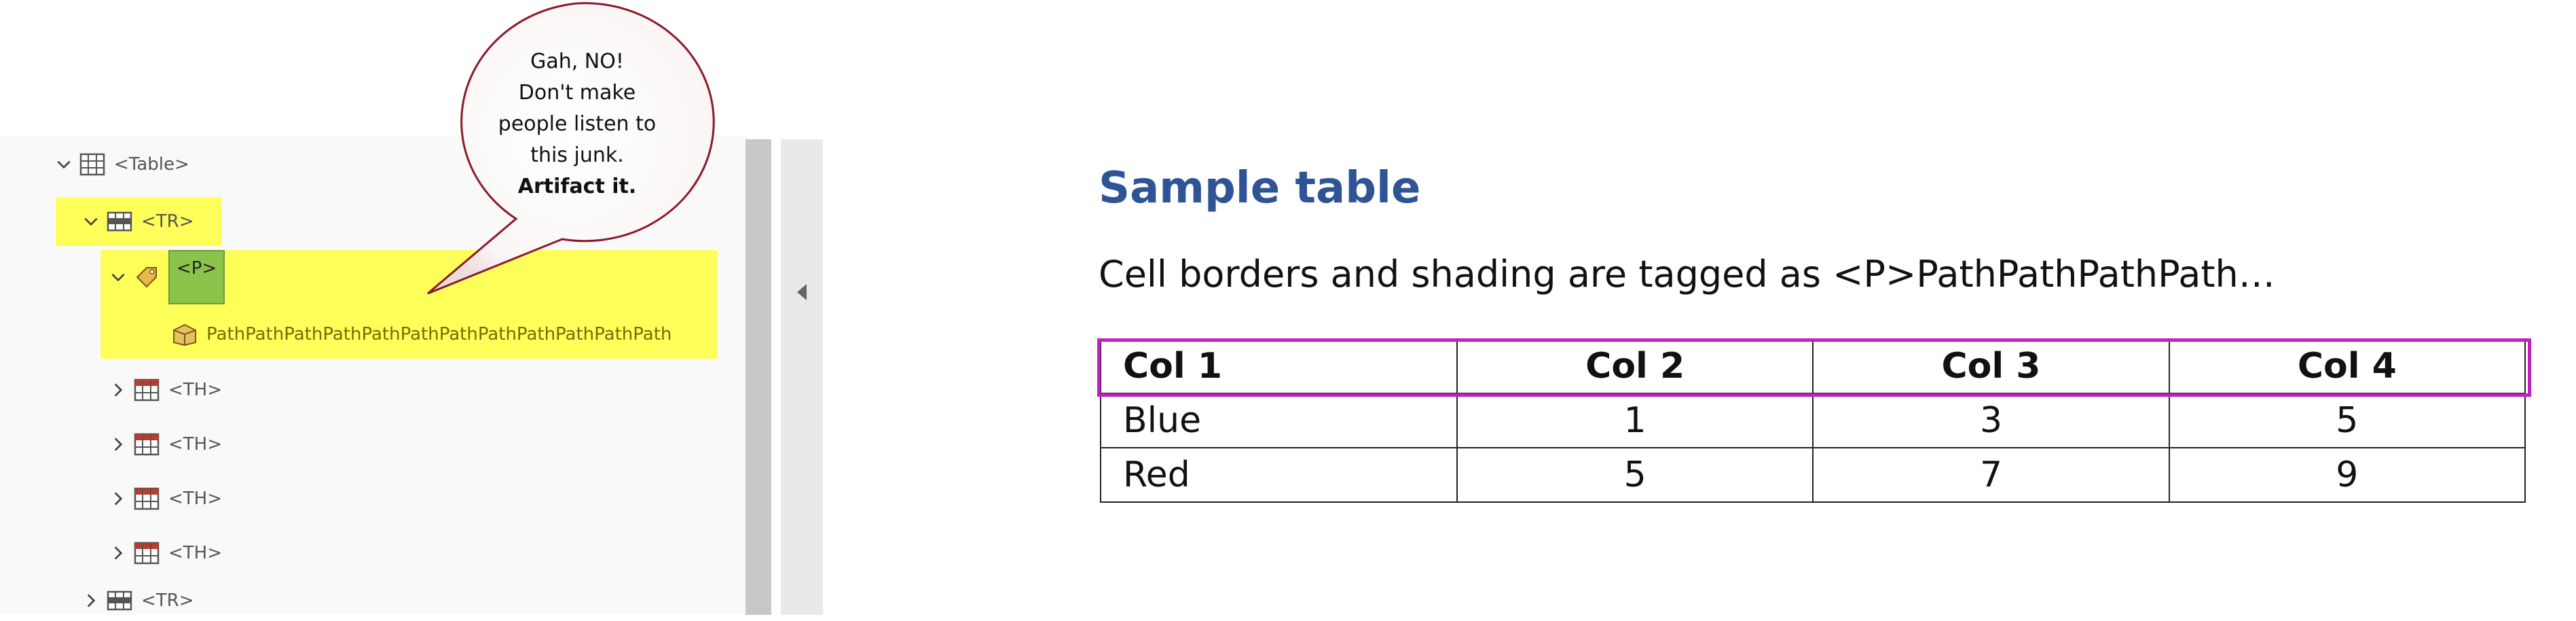  What do you see at coordinates (1279, 420) in the screenshot?
I see `table-cell: Blue` at bounding box center [1279, 420].